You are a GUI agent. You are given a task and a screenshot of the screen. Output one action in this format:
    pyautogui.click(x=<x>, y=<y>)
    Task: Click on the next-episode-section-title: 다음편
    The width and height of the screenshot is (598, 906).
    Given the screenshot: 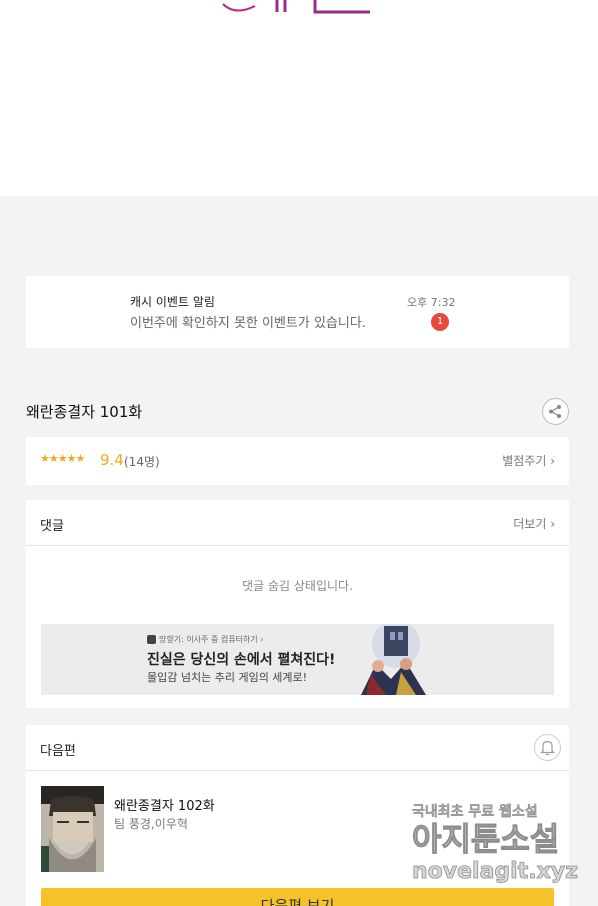 What is the action you would take?
    pyautogui.click(x=58, y=751)
    